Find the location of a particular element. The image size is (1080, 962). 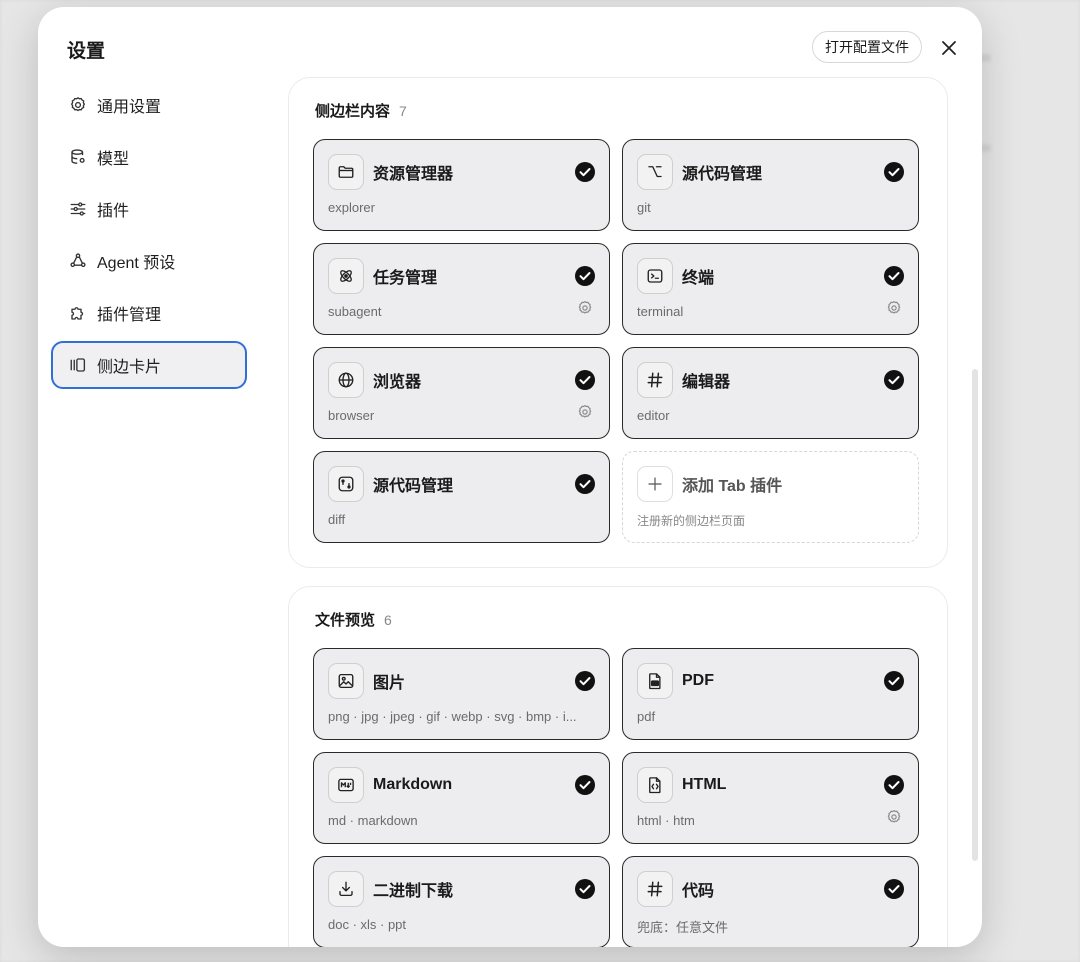

nav-item-0: 通用设置 is located at coordinates (149, 105).